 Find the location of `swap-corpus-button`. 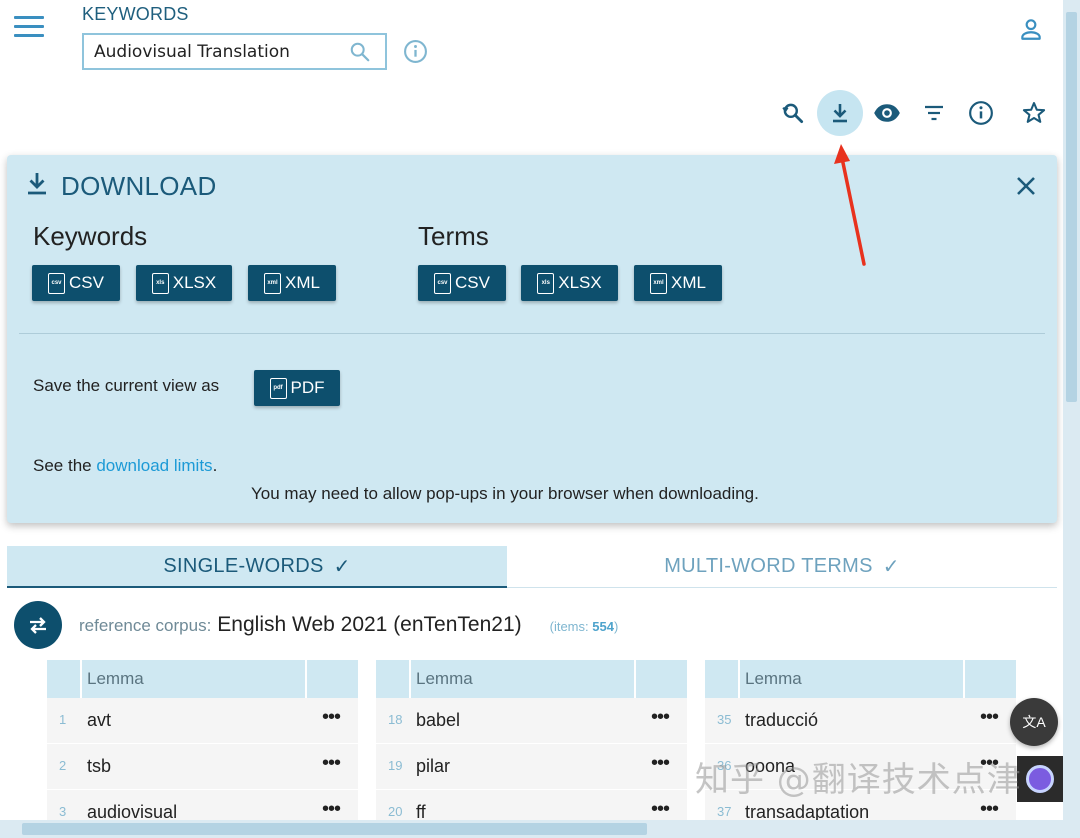

swap-corpus-button is located at coordinates (38, 625).